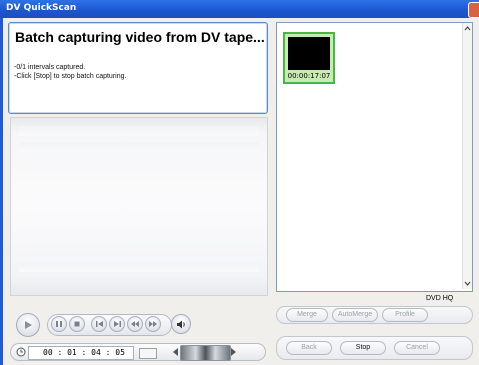 This screenshot has height=365, width=479. I want to click on automerge-button: AutoMerge, so click(355, 315).